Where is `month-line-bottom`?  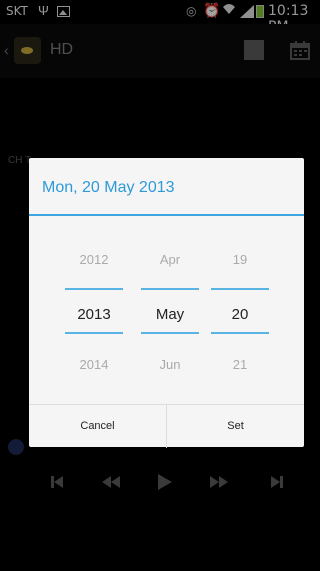
month-line-bottom is located at coordinates (170, 333).